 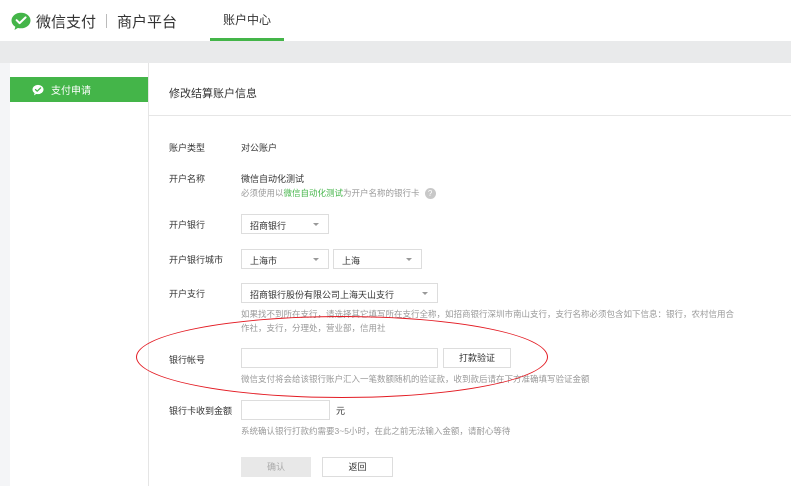 I want to click on tab-account-center-label: 账户中心, so click(x=246, y=20).